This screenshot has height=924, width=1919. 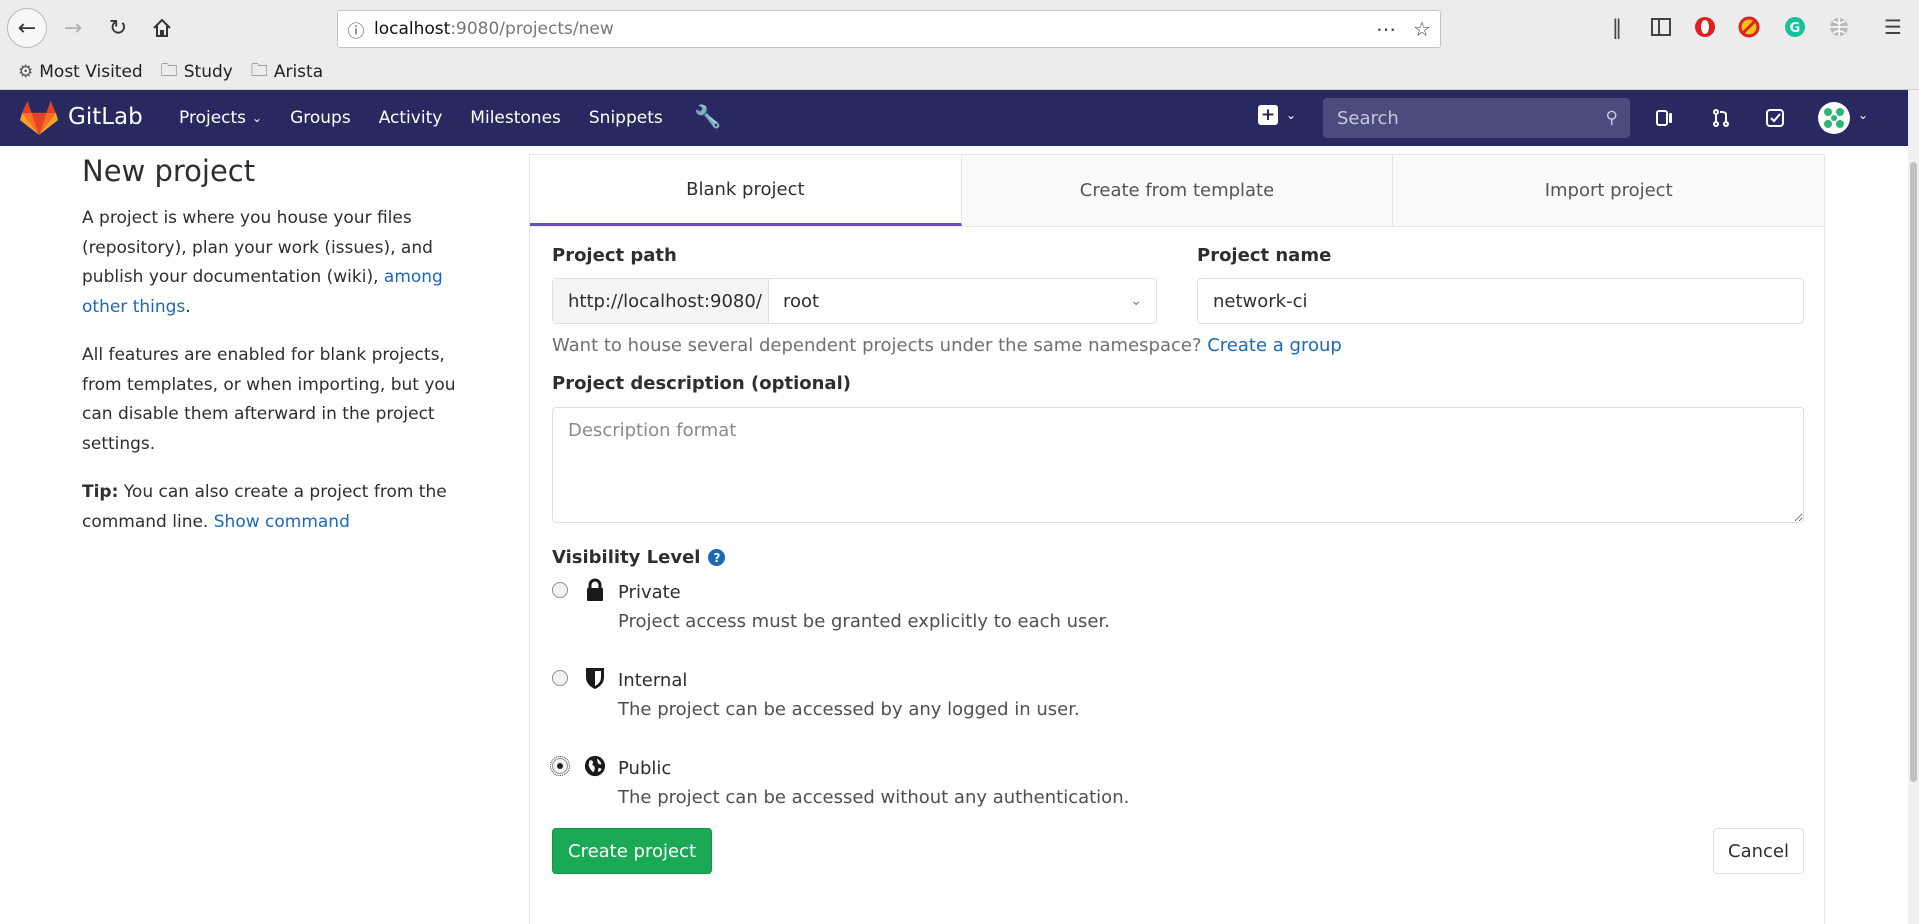 I want to click on menu-snippets: Snippets, so click(x=626, y=118).